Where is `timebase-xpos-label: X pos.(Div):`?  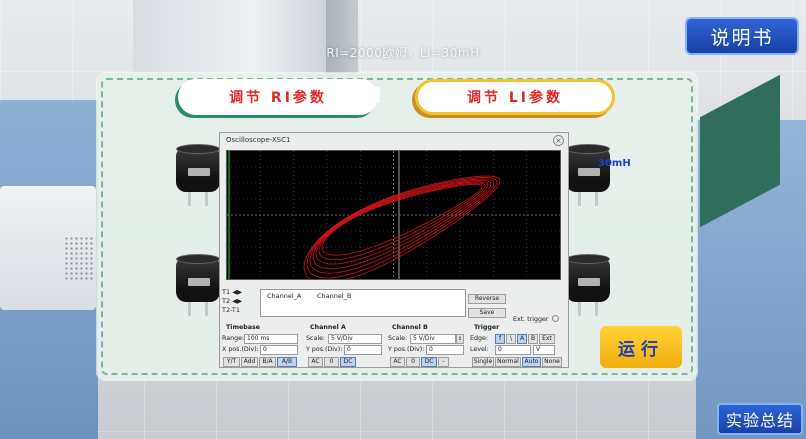 timebase-xpos-label: X pos.(Div): is located at coordinates (240, 349).